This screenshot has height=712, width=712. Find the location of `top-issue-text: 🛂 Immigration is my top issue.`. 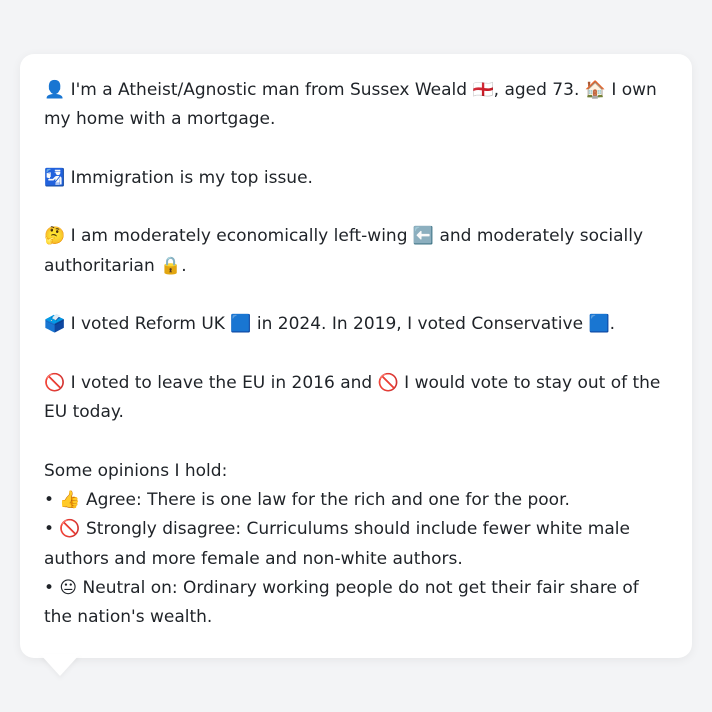

top-issue-text: 🛂 Immigration is my top issue. is located at coordinates (178, 177).